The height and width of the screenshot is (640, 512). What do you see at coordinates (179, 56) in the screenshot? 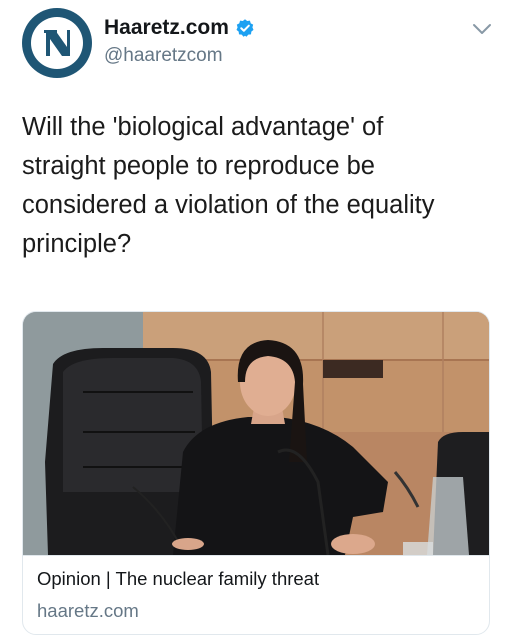
I see `user-handle: @haaretzcom` at bounding box center [179, 56].